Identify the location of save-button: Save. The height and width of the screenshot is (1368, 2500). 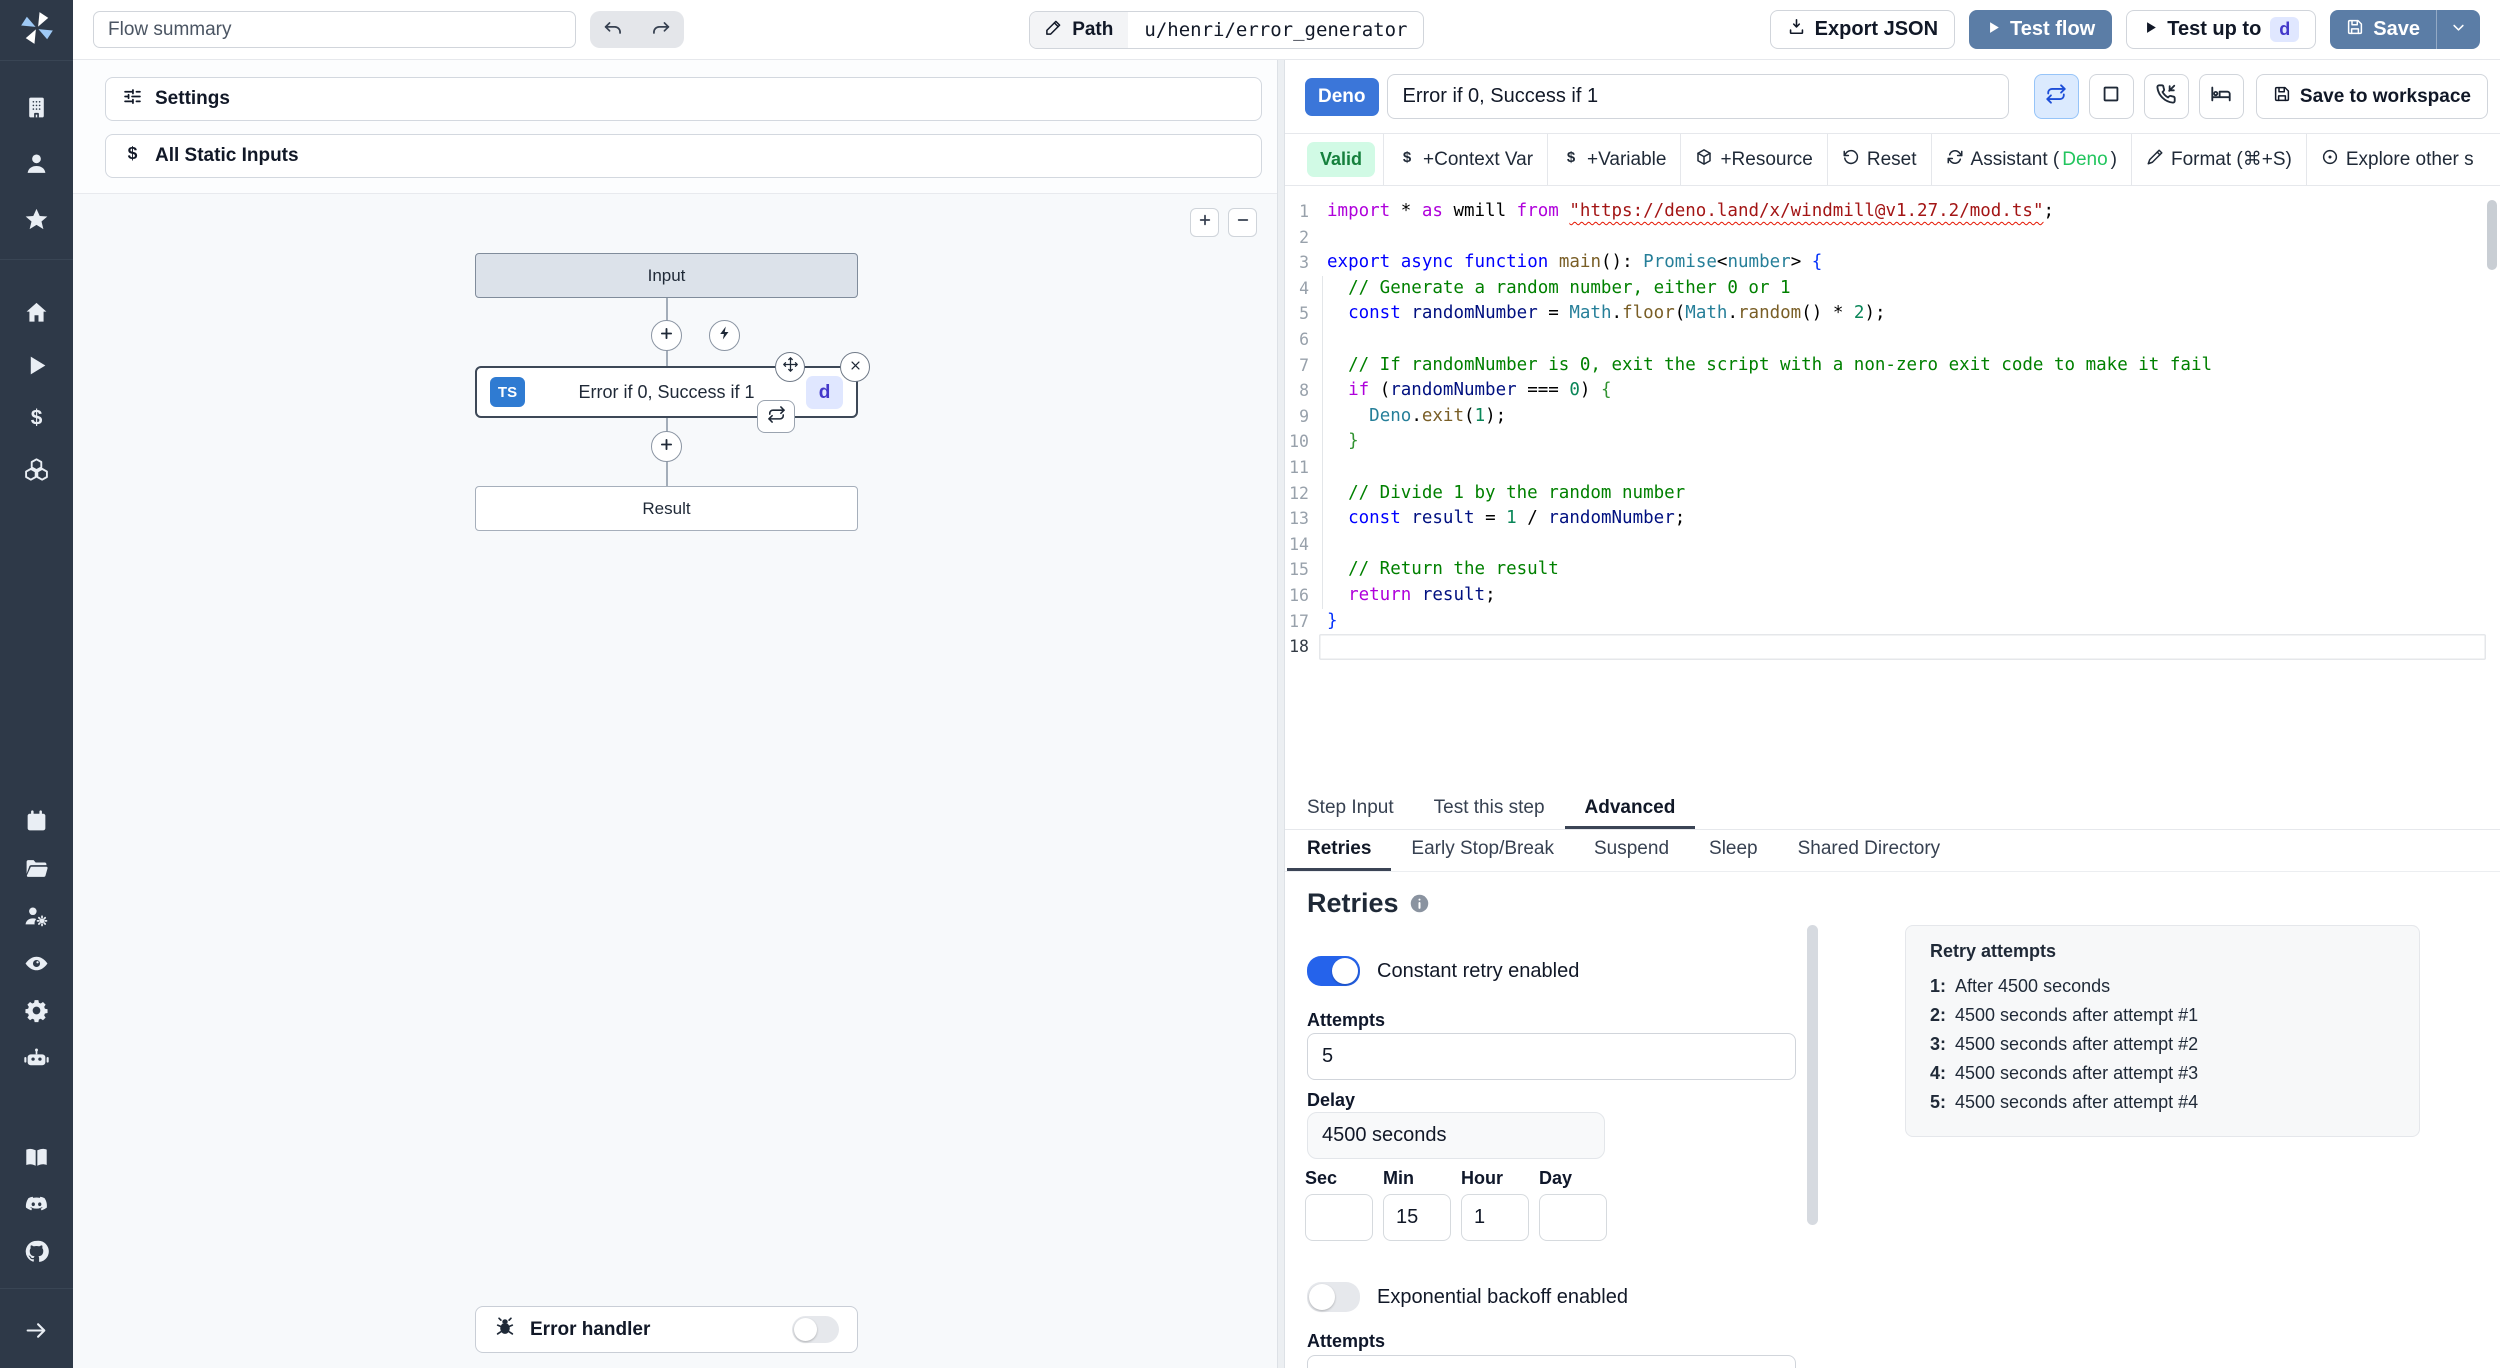
(2383, 29).